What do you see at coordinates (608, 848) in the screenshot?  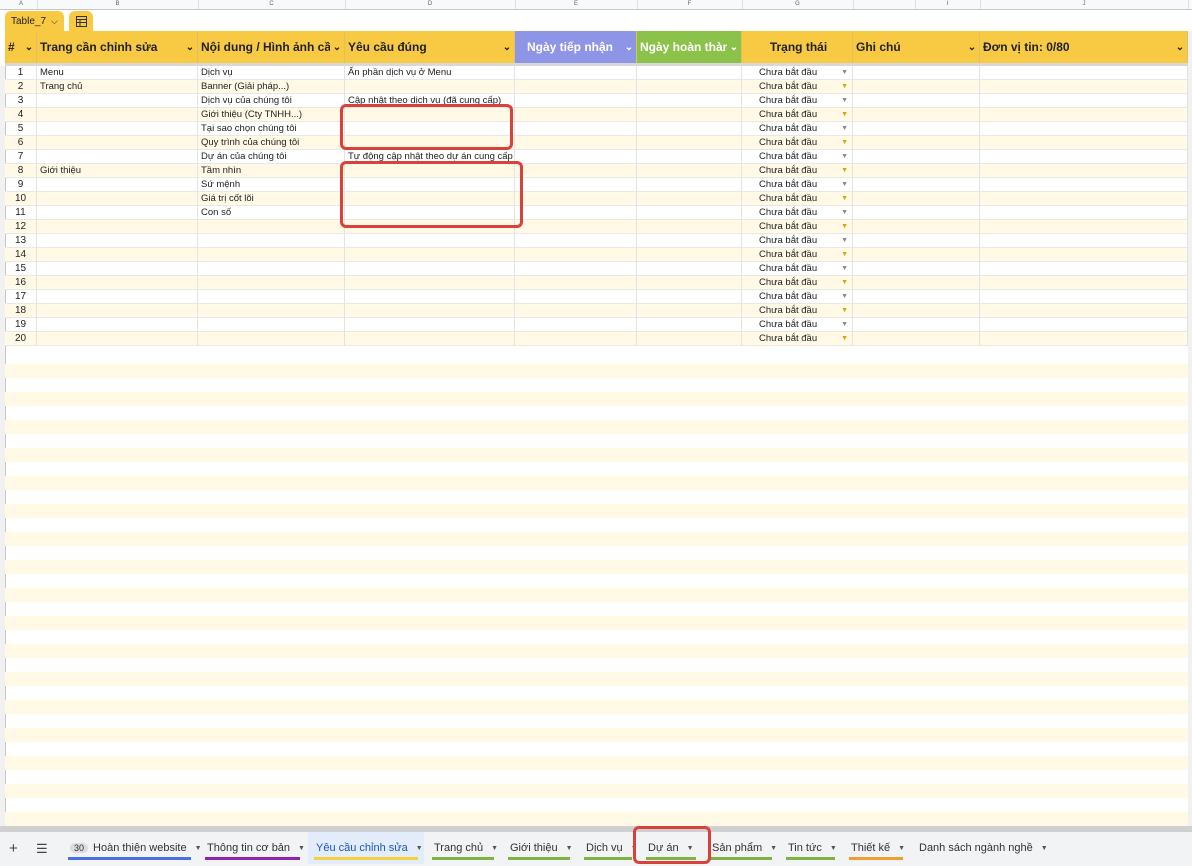 I see `sheet-tab: Dịch vụ ▼` at bounding box center [608, 848].